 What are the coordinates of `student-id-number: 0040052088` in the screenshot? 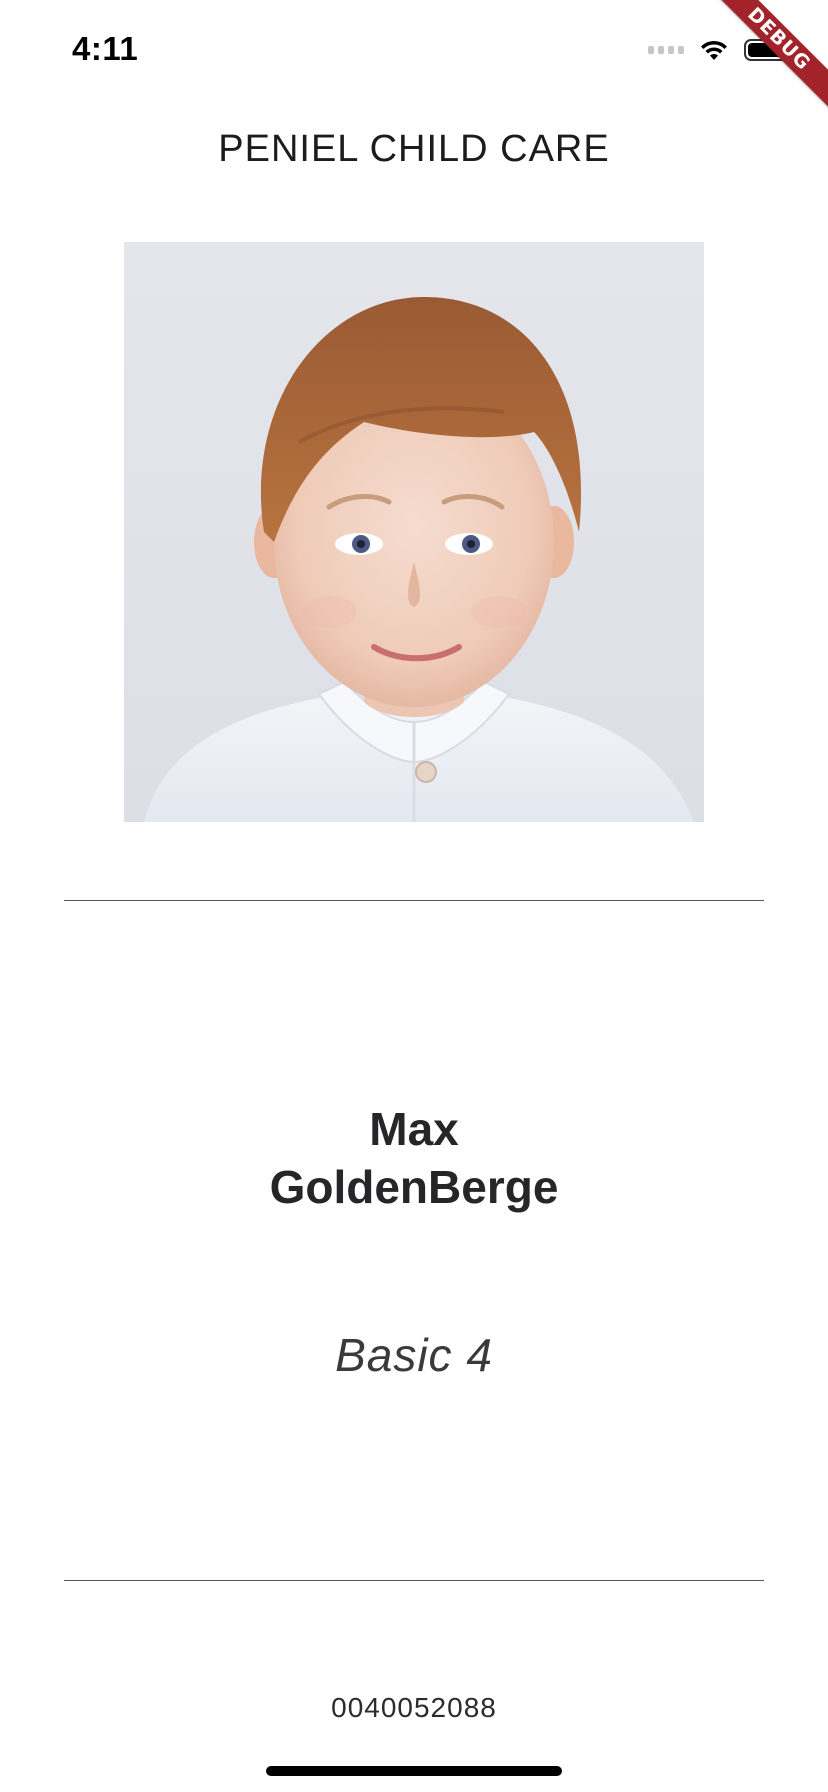 It's located at (414, 1707).